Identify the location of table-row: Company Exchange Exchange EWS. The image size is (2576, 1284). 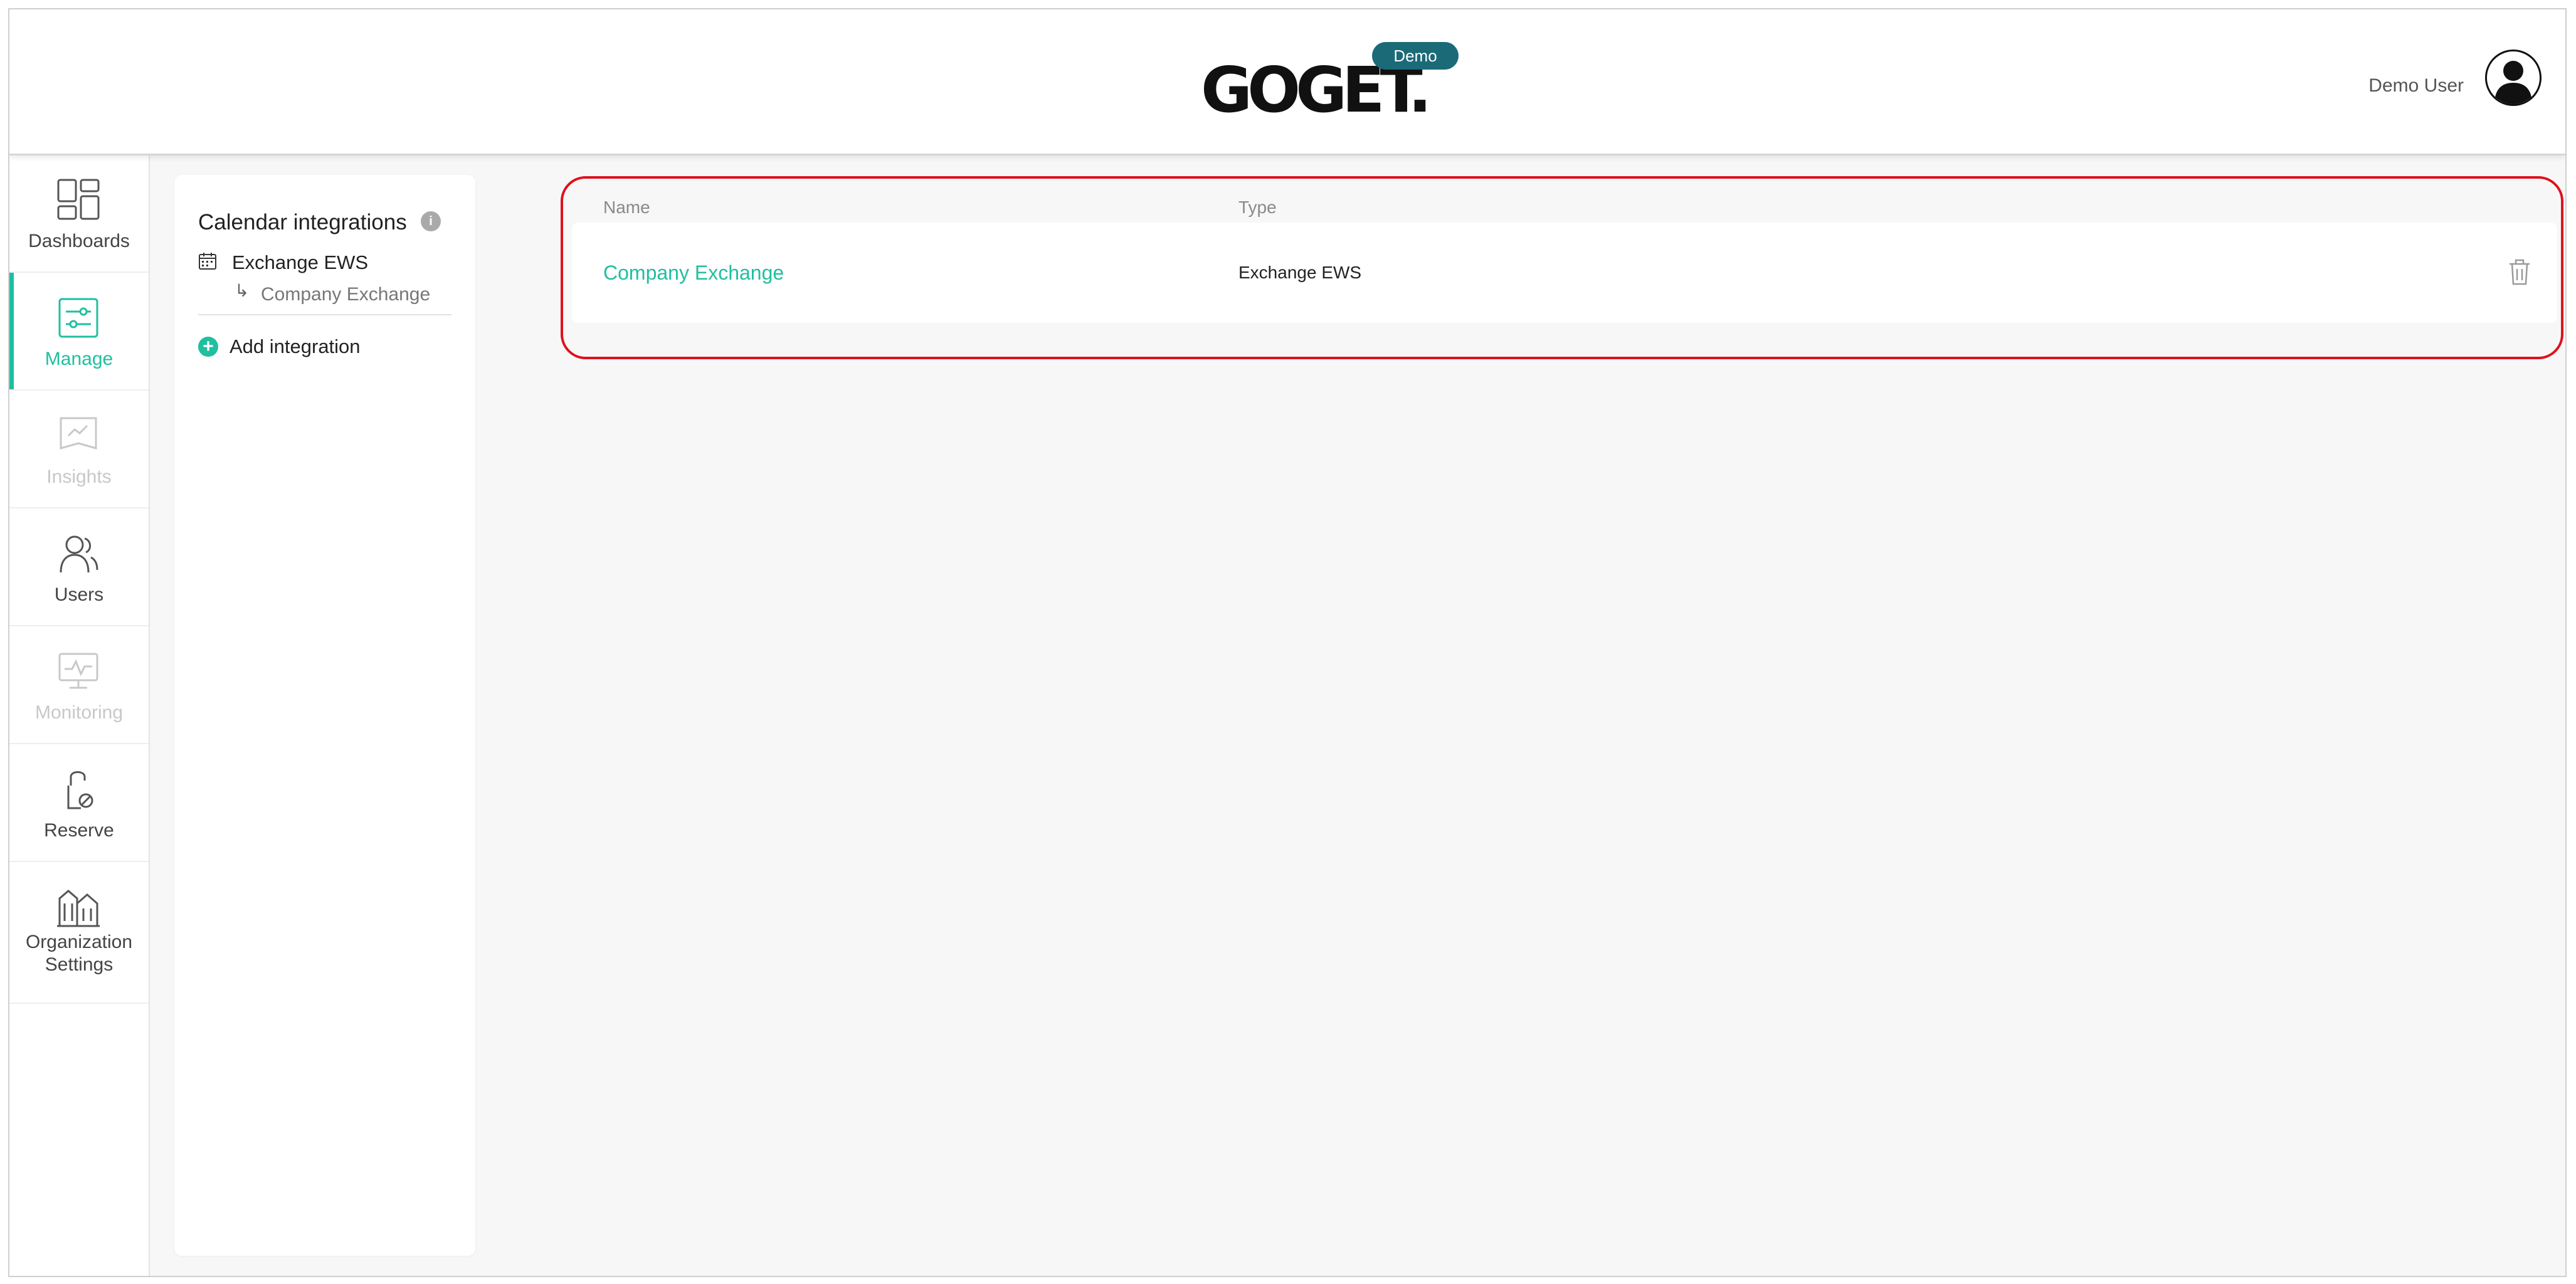
(1564, 273).